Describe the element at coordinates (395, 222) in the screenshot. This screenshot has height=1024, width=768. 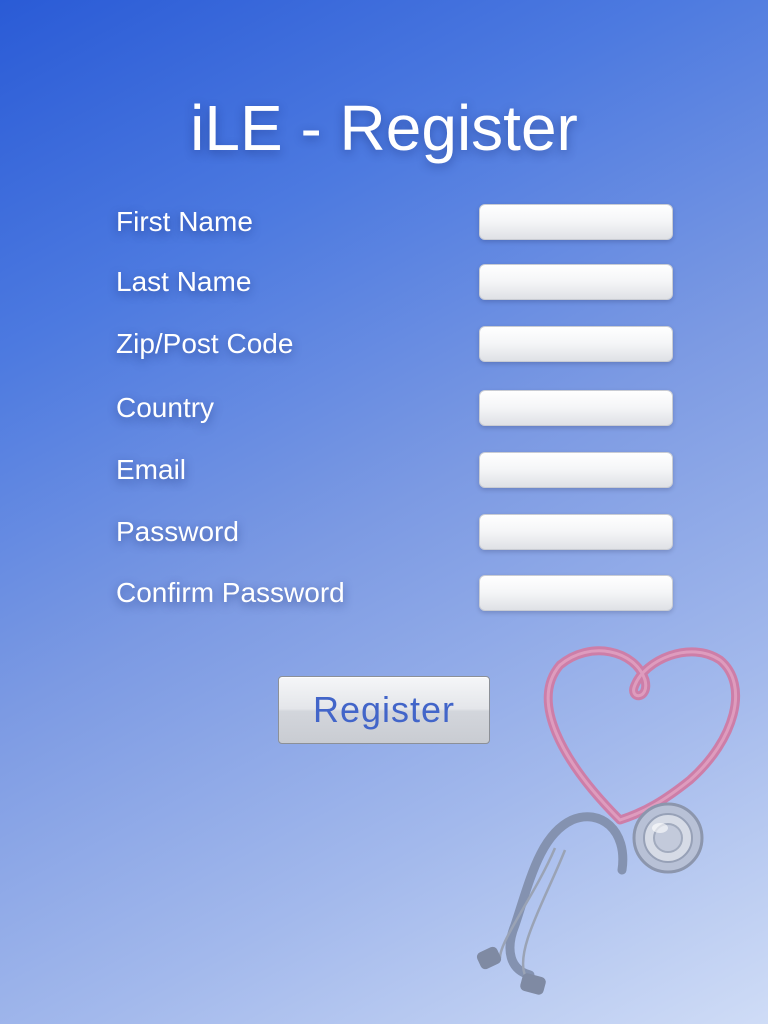
I see `first-name-row: First Name` at that location.